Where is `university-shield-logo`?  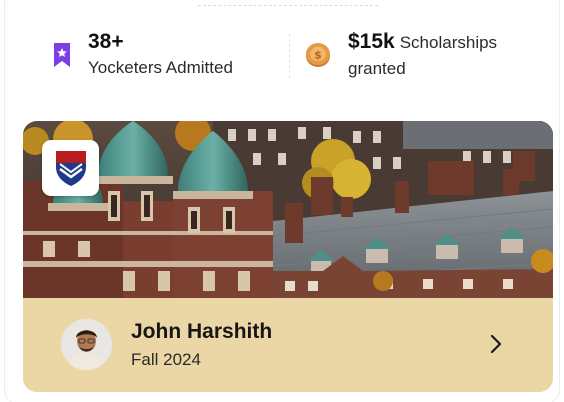 university-shield-logo is located at coordinates (70, 168).